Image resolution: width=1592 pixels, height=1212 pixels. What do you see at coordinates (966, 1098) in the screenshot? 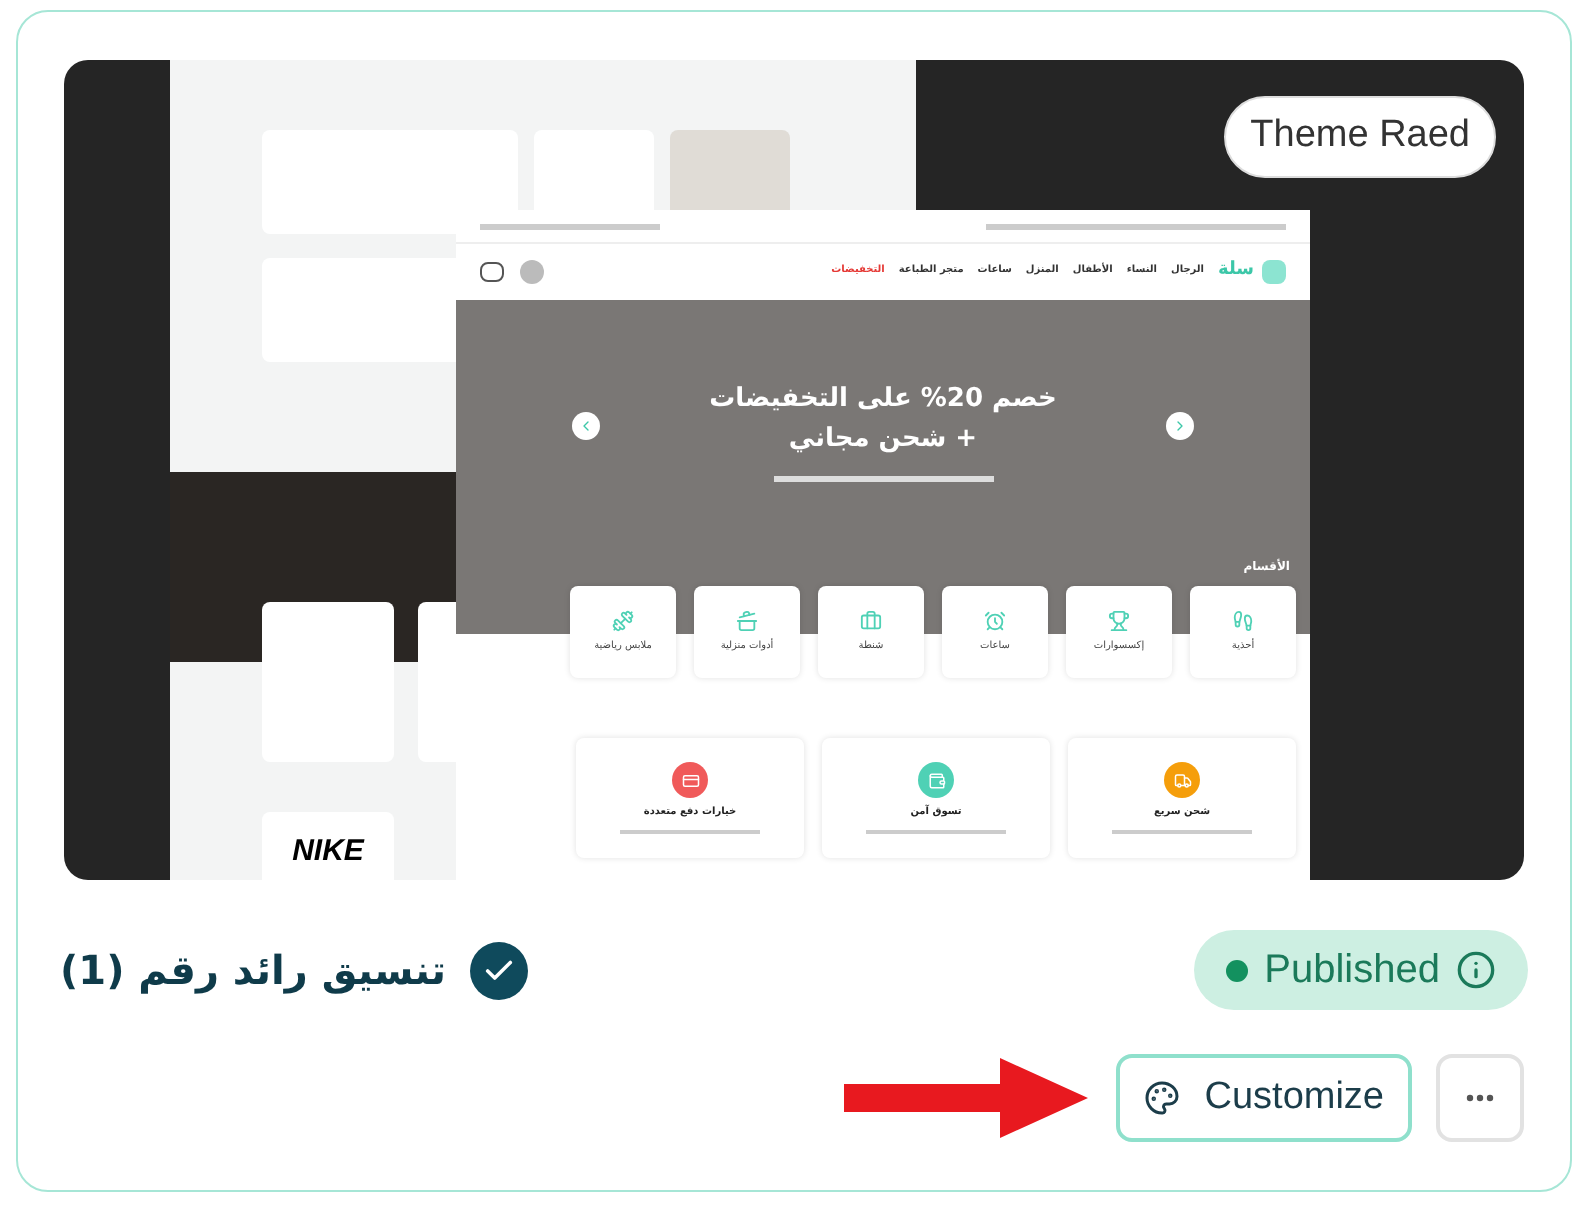
I see `arrow-icon` at bounding box center [966, 1098].